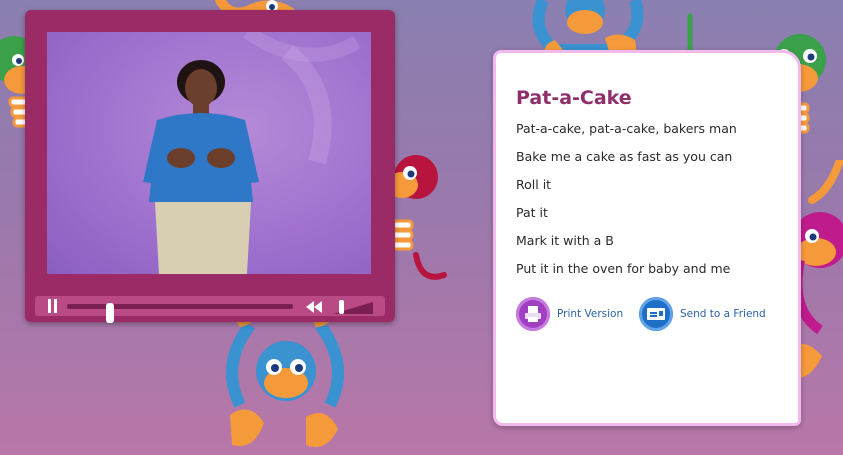  What do you see at coordinates (533, 314) in the screenshot?
I see `printer-icon` at bounding box center [533, 314].